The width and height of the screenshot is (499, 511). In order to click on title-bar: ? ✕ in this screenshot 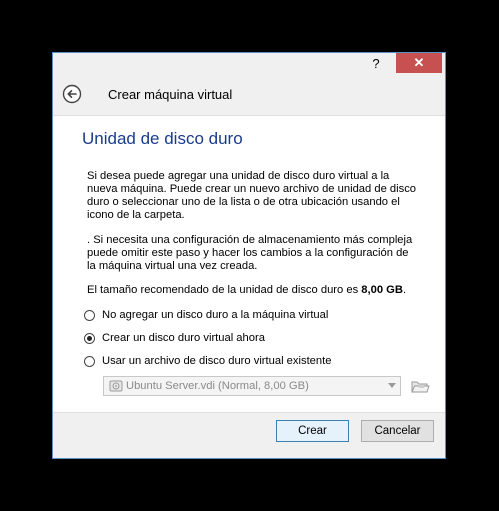, I will do `click(249, 63)`.